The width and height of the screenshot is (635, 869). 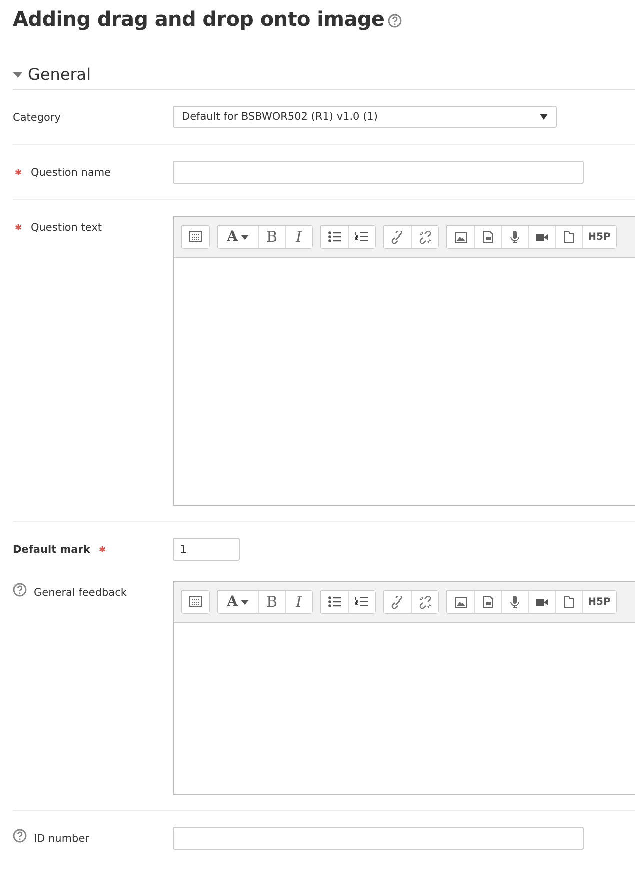 What do you see at coordinates (71, 172) in the screenshot?
I see `field-label: Question name` at bounding box center [71, 172].